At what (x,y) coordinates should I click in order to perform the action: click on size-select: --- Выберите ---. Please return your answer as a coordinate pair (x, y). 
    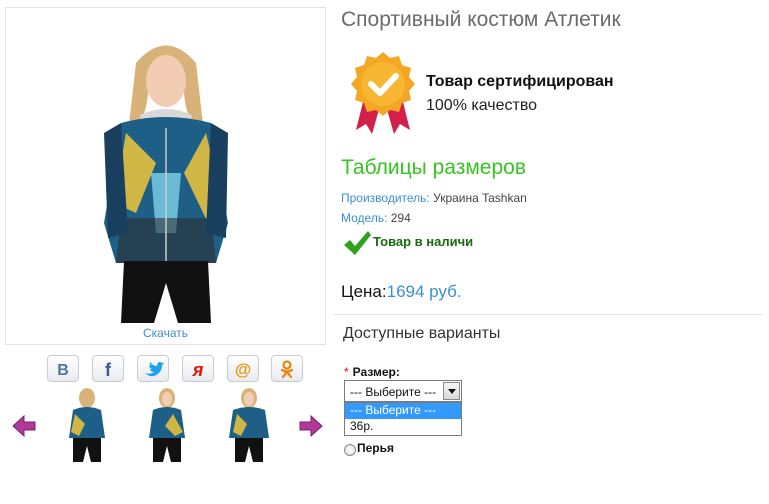
    Looking at the image, I should click on (403, 391).